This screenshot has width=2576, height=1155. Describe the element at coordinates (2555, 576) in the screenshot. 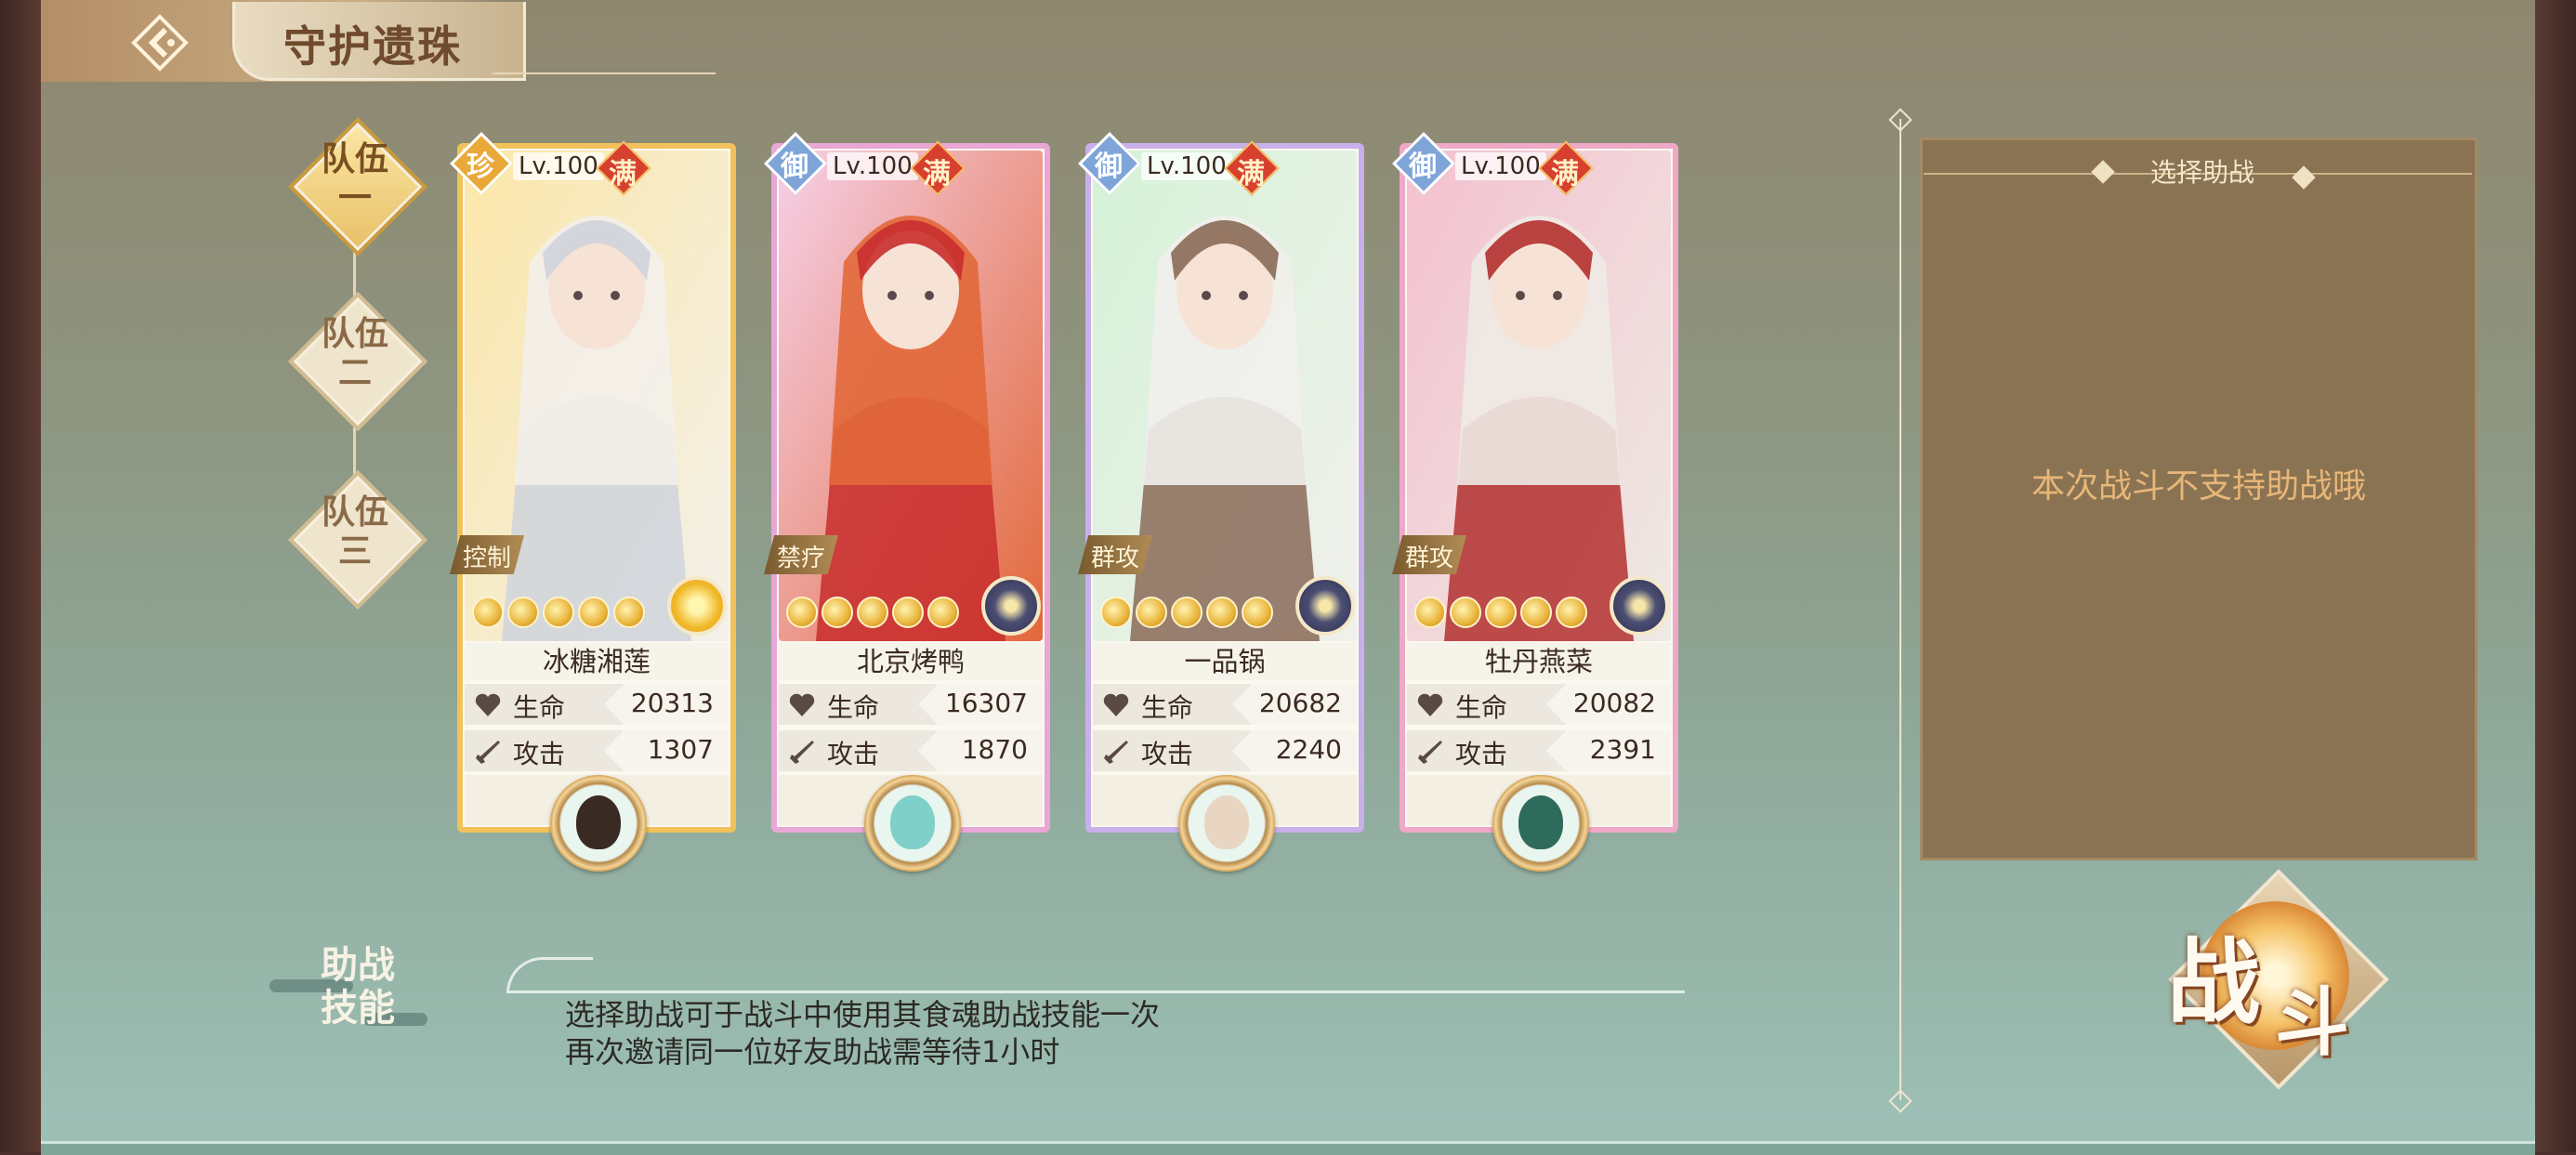

I see `right-frame` at that location.